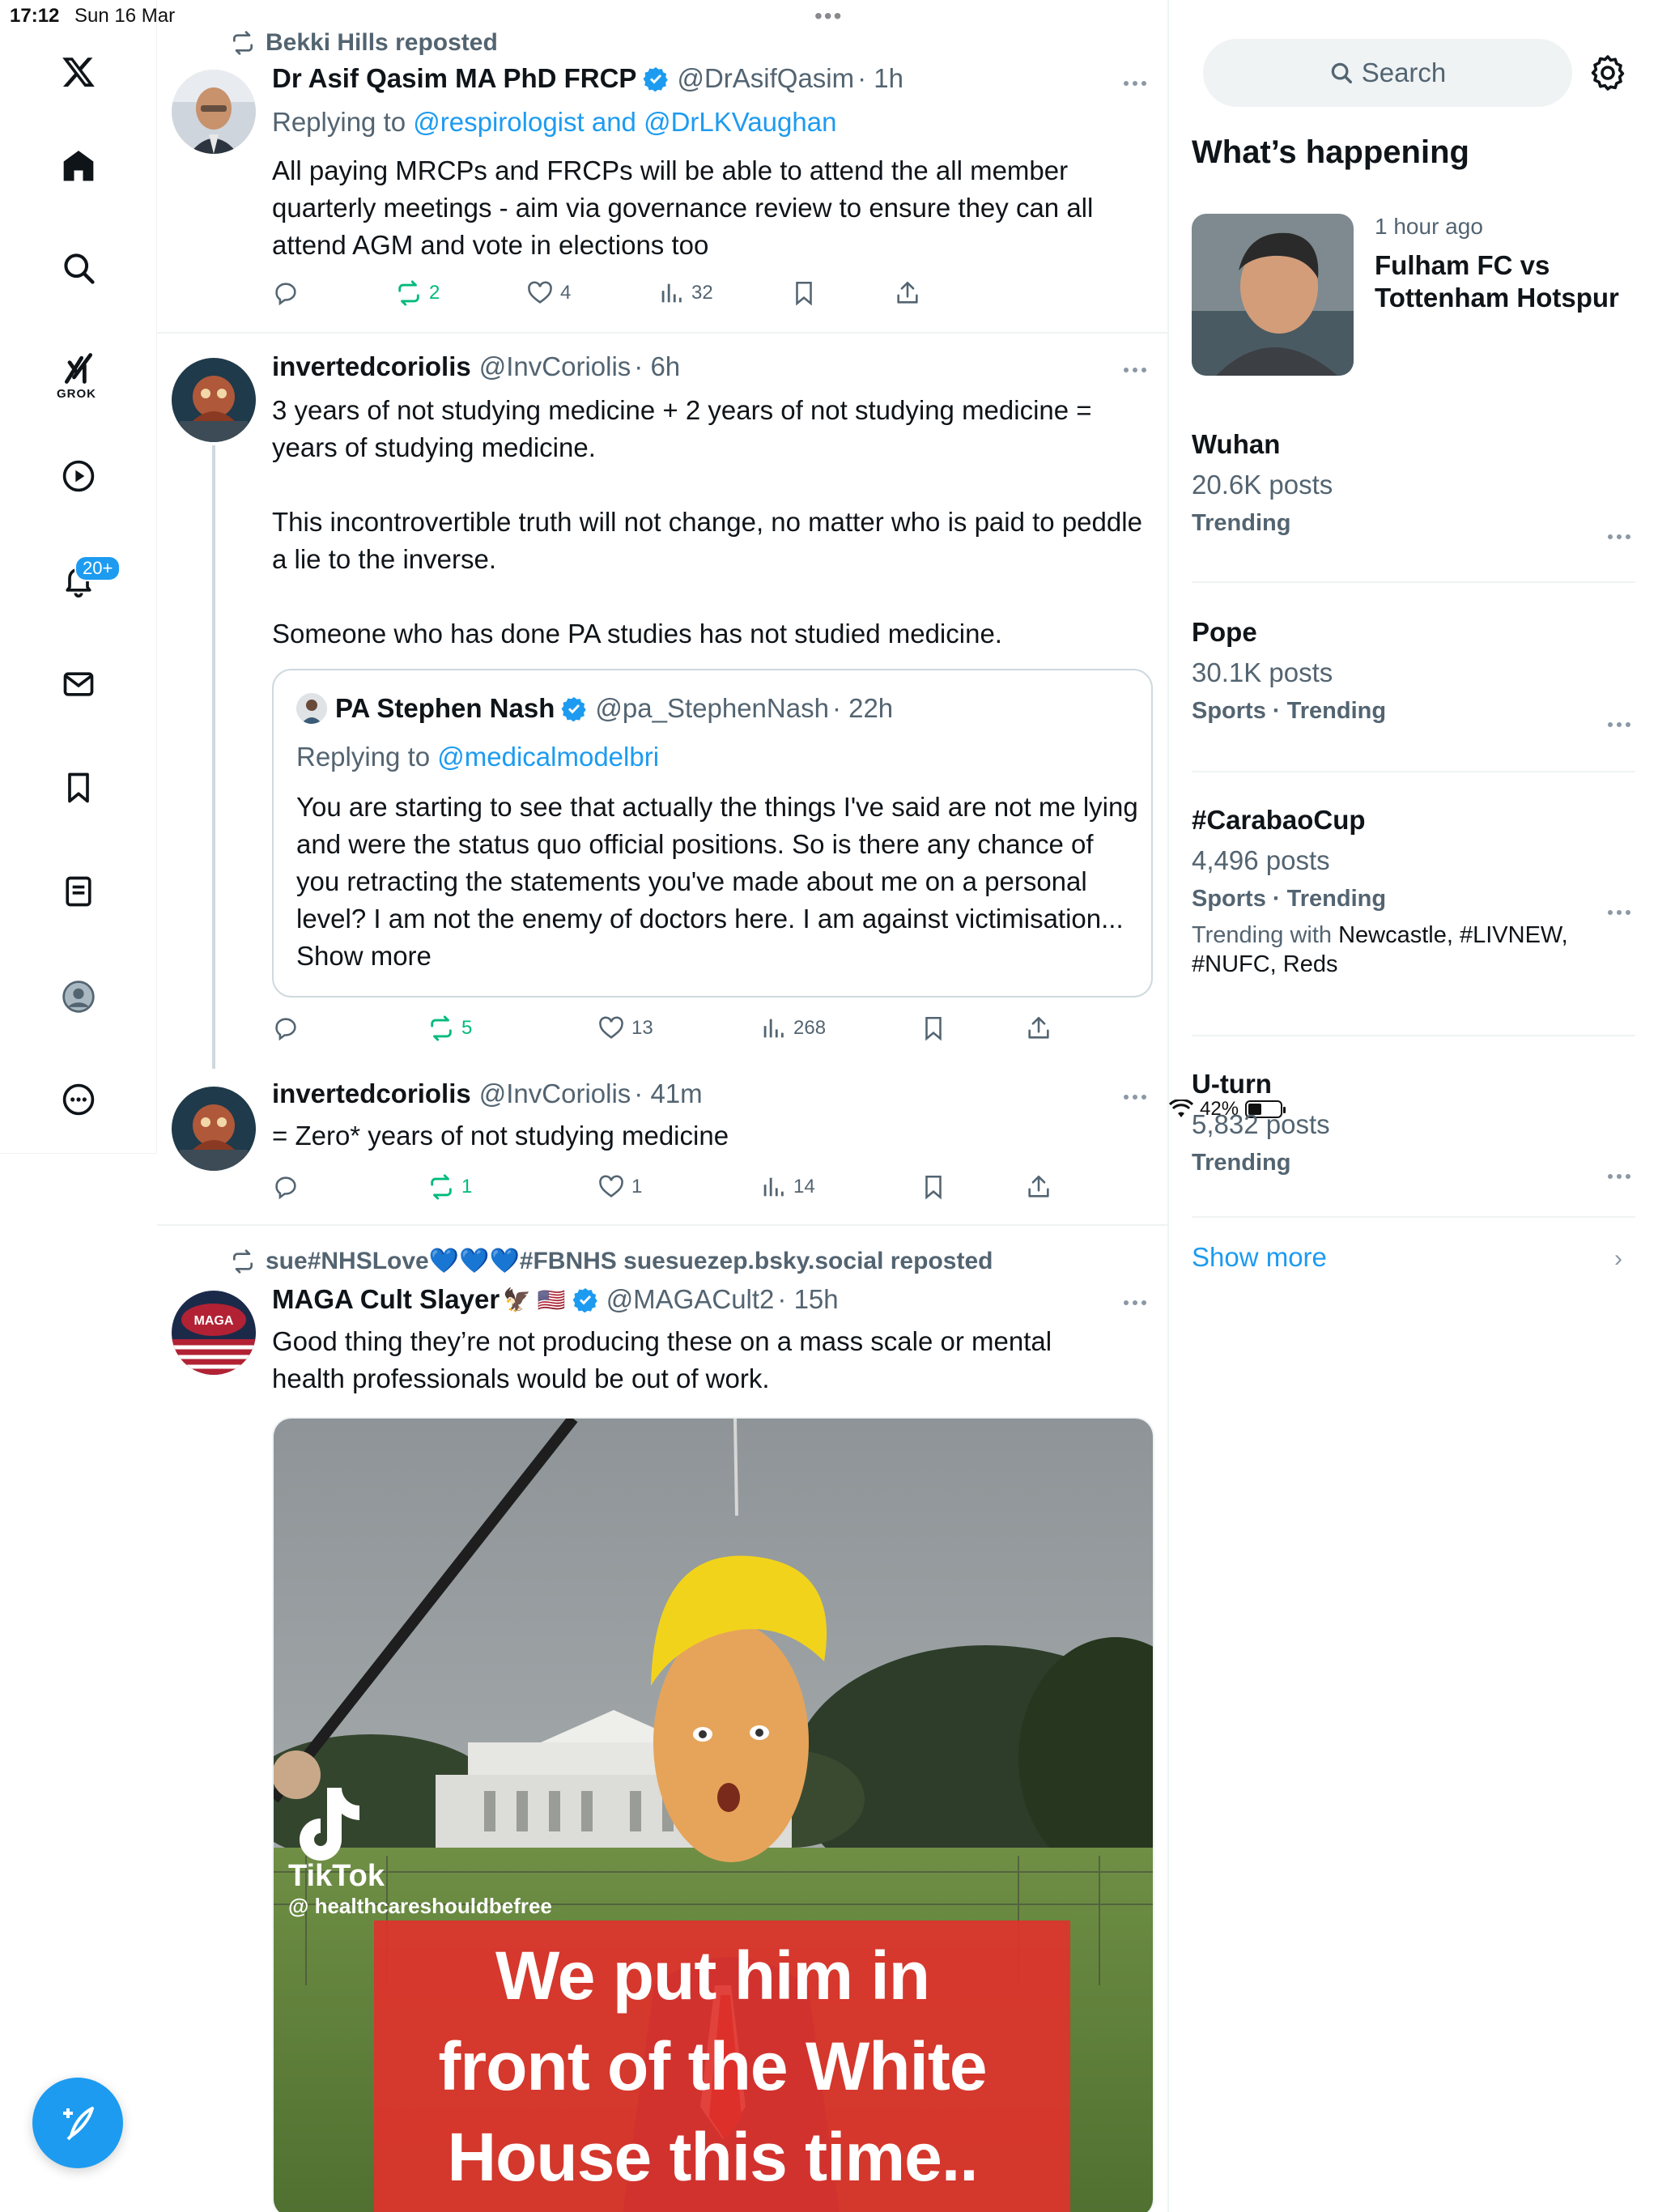 The width and height of the screenshot is (1658, 2212). I want to click on x-logo-icon, so click(78, 72).